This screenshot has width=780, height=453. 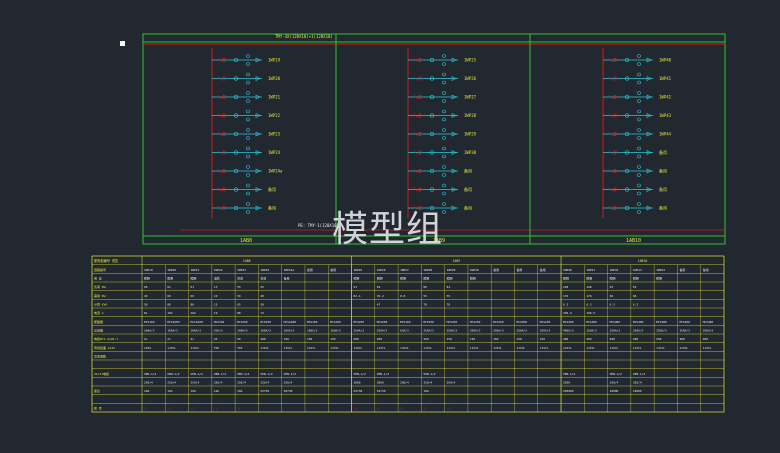 I want to click on table-cell: 50730, so click(x=288, y=391).